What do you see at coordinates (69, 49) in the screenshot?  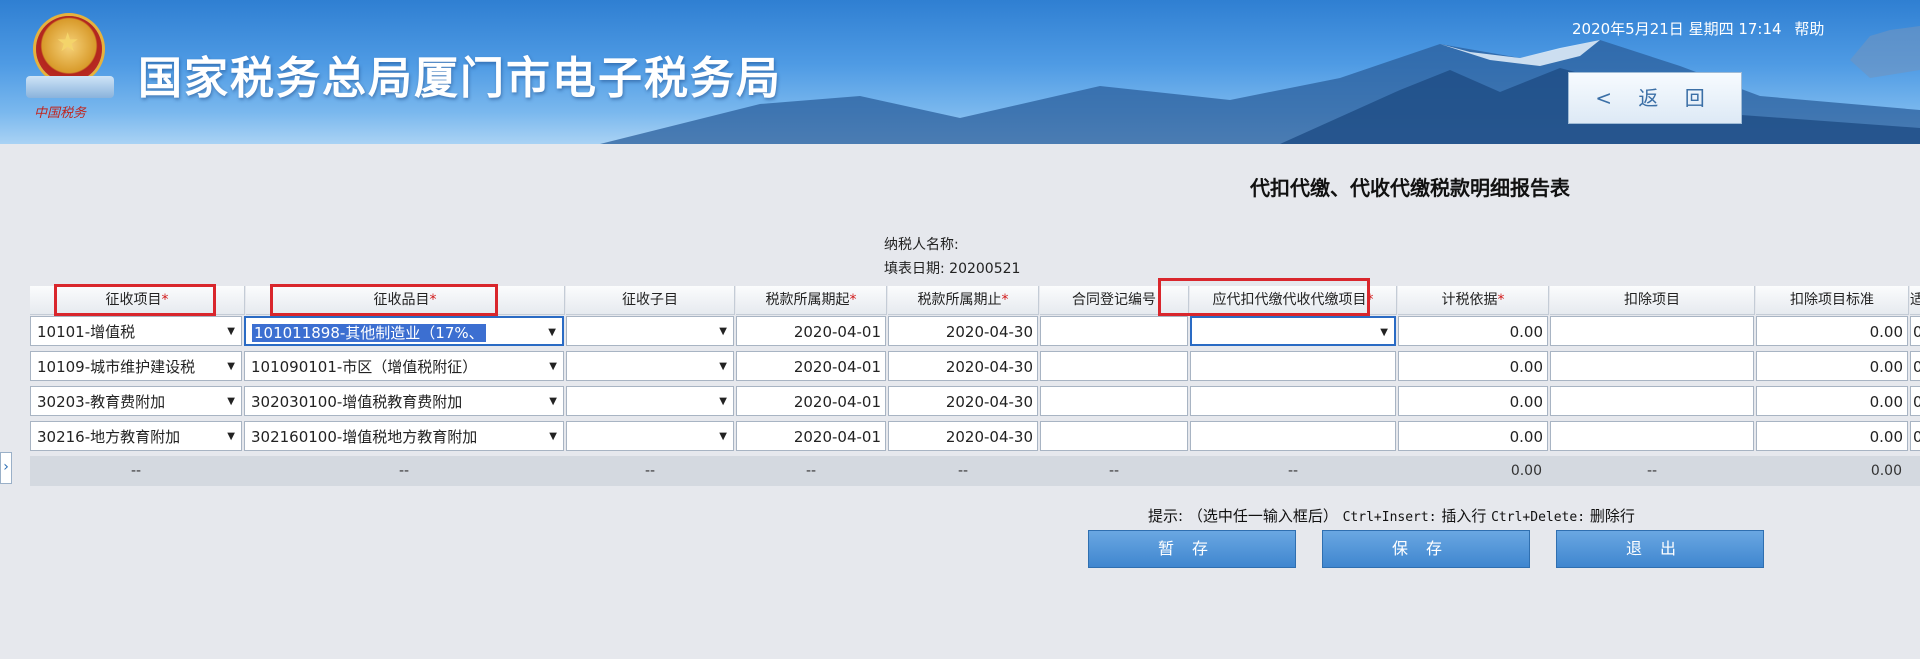 I see `emblem-icon` at bounding box center [69, 49].